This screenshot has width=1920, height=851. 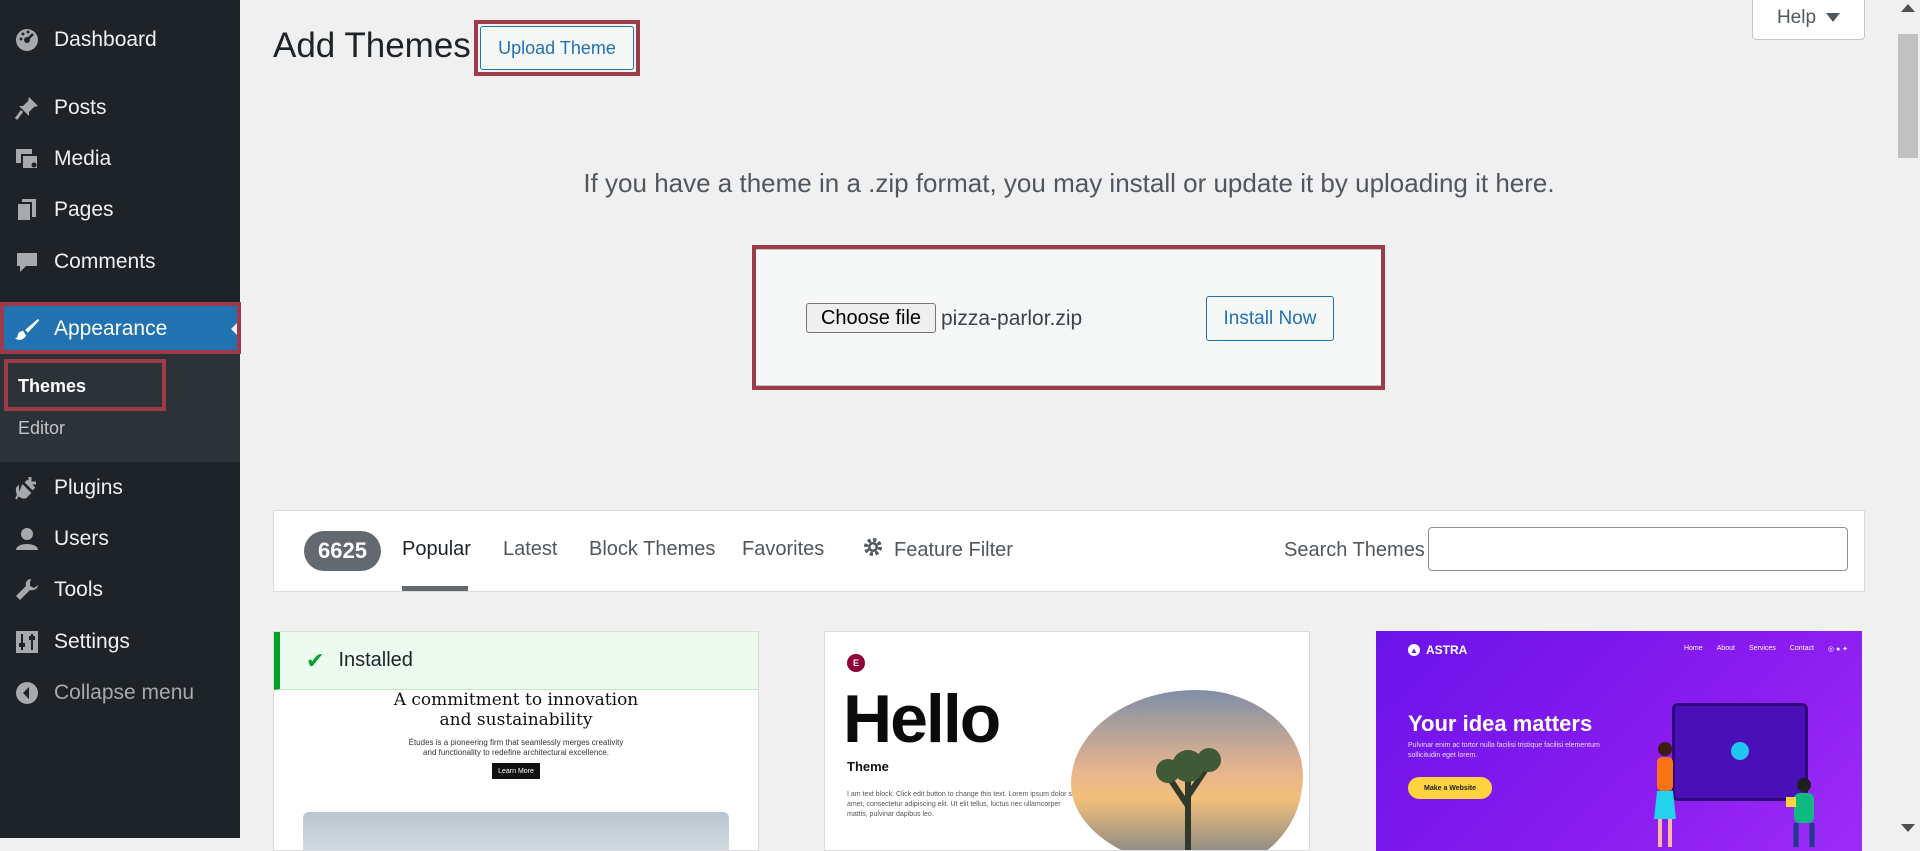 What do you see at coordinates (530, 549) in the screenshot?
I see `tab-latest: Latest` at bounding box center [530, 549].